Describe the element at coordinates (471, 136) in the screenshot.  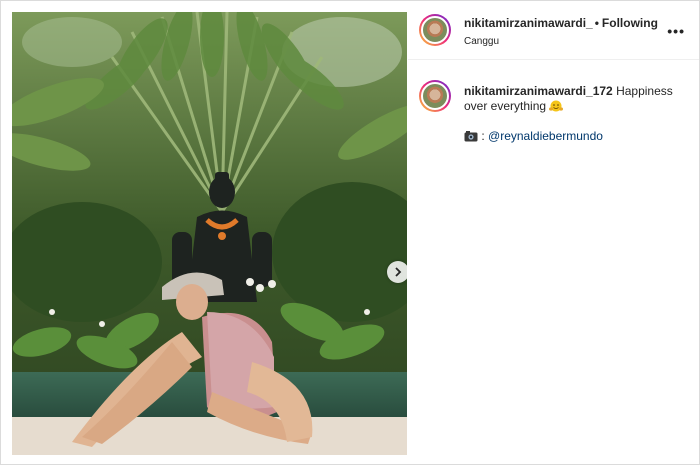
I see `camera-emoji` at that location.